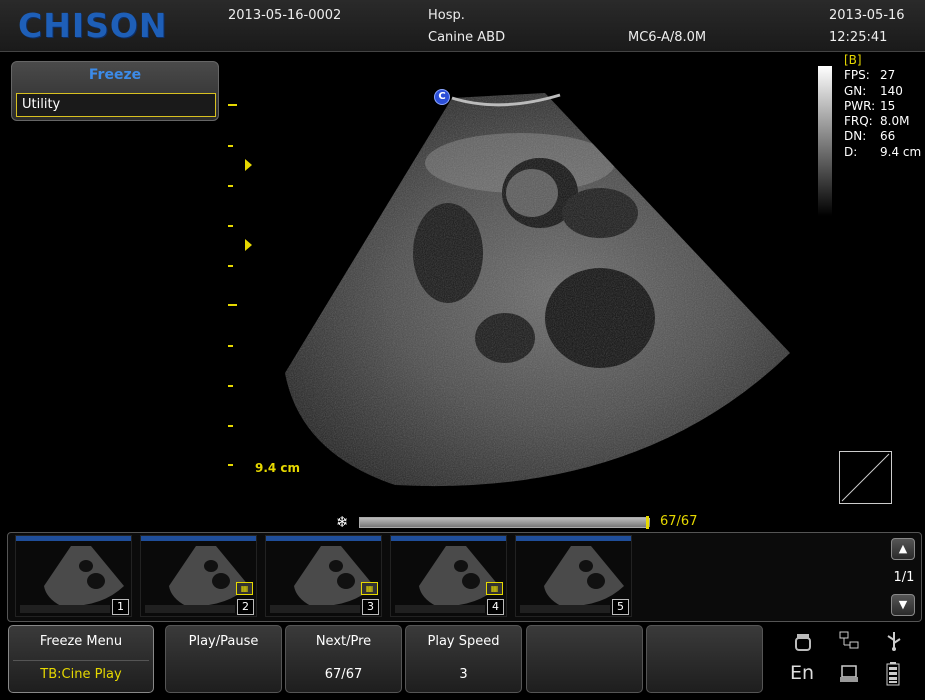 This screenshot has height=700, width=925. I want to click on strip-down-button: ▼, so click(903, 605).